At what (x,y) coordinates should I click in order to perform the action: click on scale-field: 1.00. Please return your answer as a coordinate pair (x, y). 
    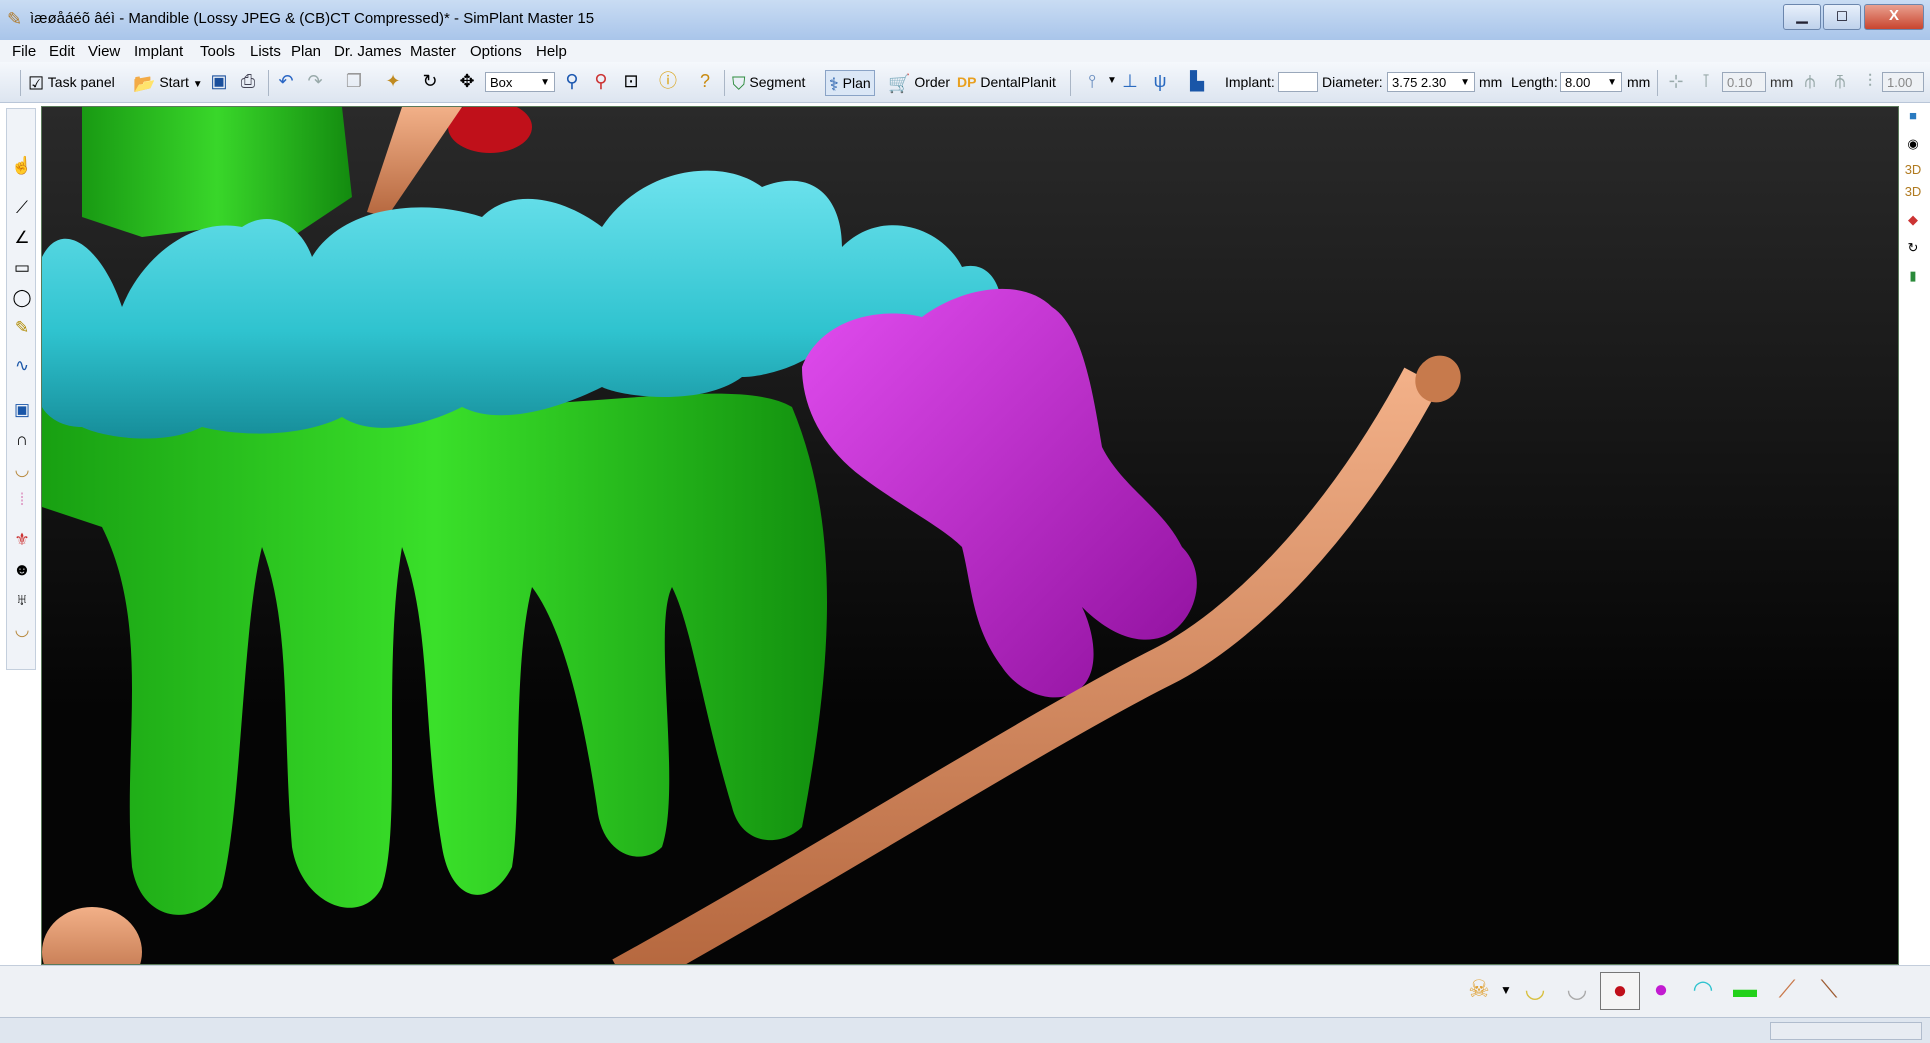
    Looking at the image, I should click on (1903, 82).